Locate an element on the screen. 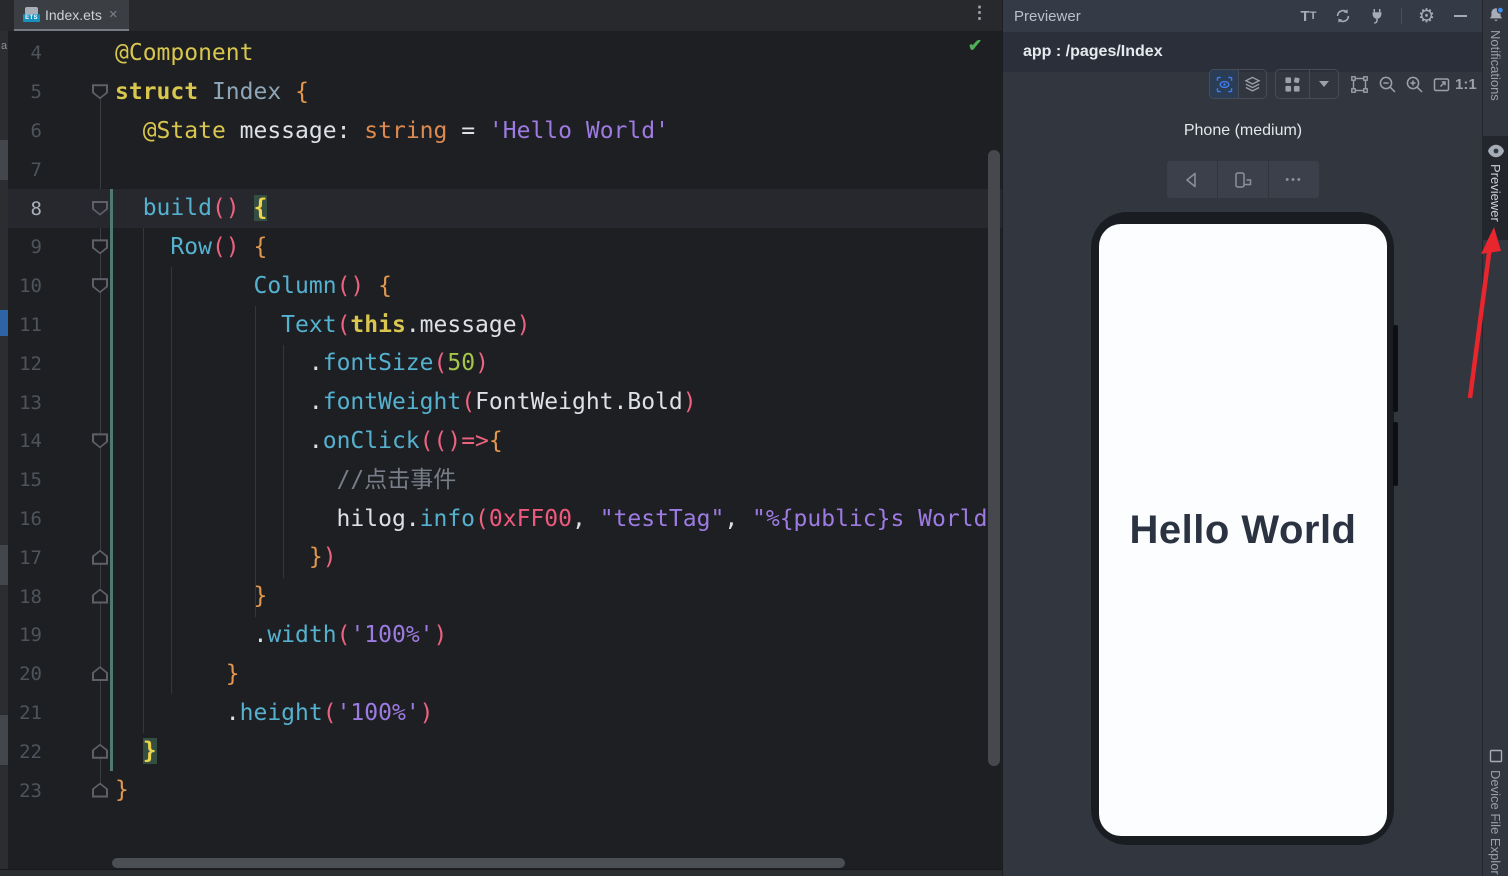  collapsed-panel-sliver: a is located at coordinates (4, 450).